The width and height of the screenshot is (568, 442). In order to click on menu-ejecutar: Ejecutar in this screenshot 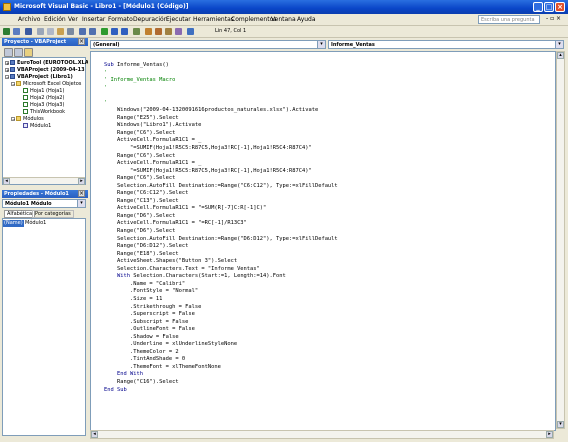, I will do `click(178, 19)`.